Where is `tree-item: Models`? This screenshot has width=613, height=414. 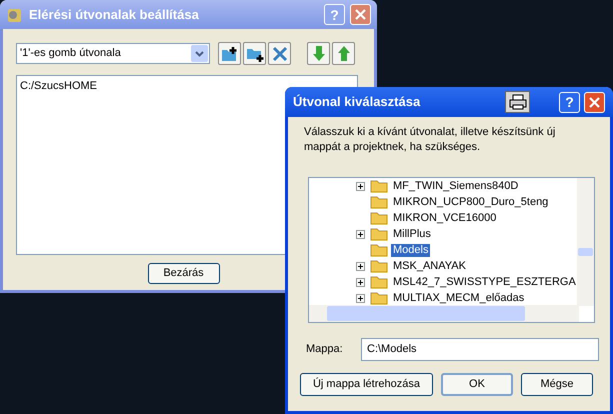 tree-item: Models is located at coordinates (410, 250).